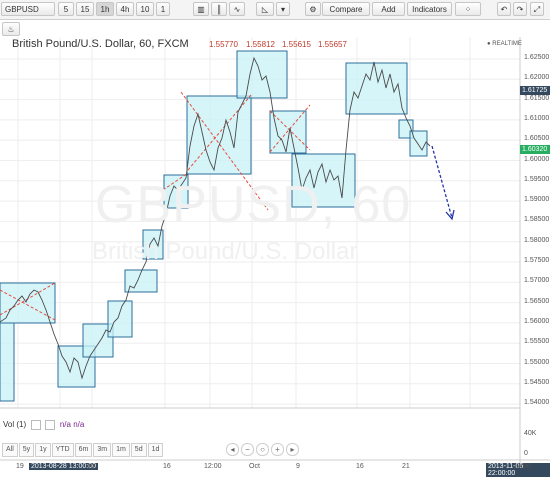  I want to click on ohlc-high: 1.55812, so click(260, 44).